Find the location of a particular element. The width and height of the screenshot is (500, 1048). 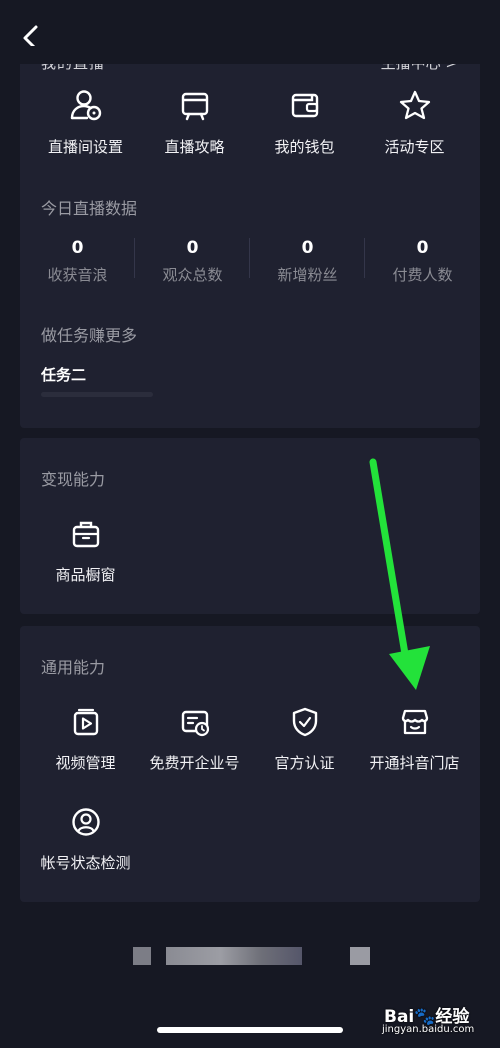

green-annotation-arrow is located at coordinates (399, 574).